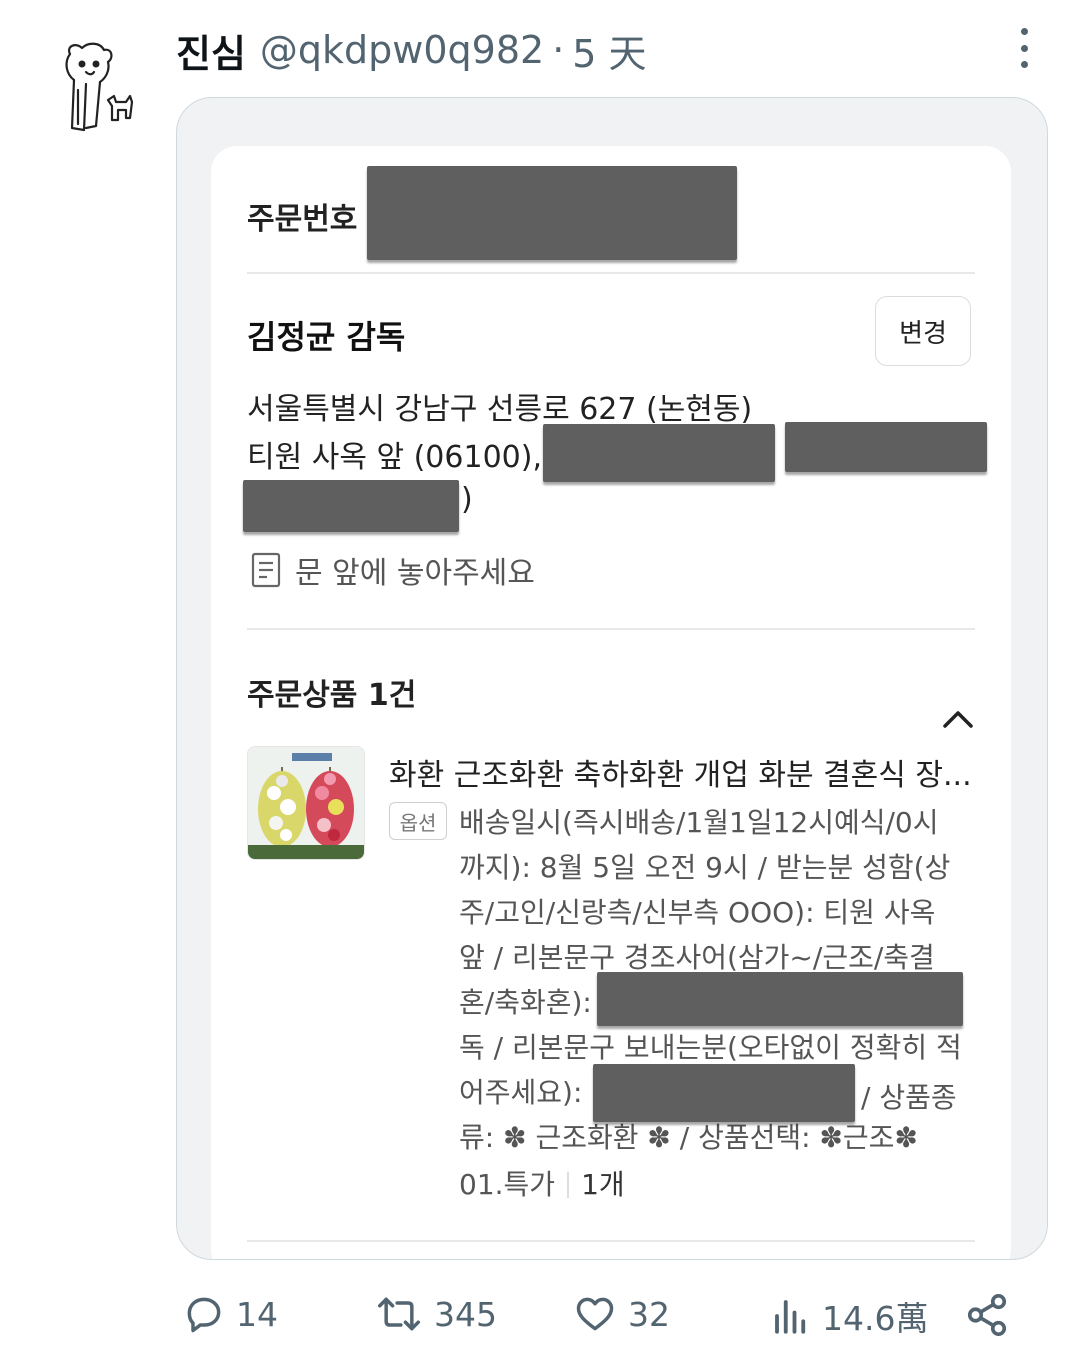  Describe the element at coordinates (705, 867) in the screenshot. I see `option-line: 까지): 8월 5일 오전 9시 / 받는분 성함(상` at that location.